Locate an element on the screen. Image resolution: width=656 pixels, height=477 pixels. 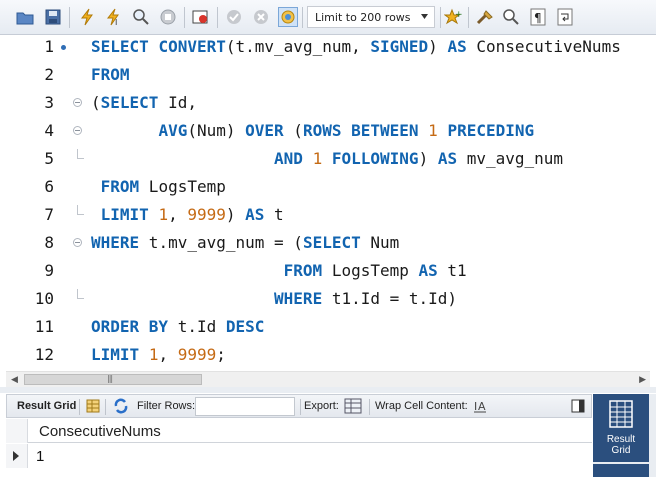
current-row-arrow-icon is located at coordinates (16, 456).